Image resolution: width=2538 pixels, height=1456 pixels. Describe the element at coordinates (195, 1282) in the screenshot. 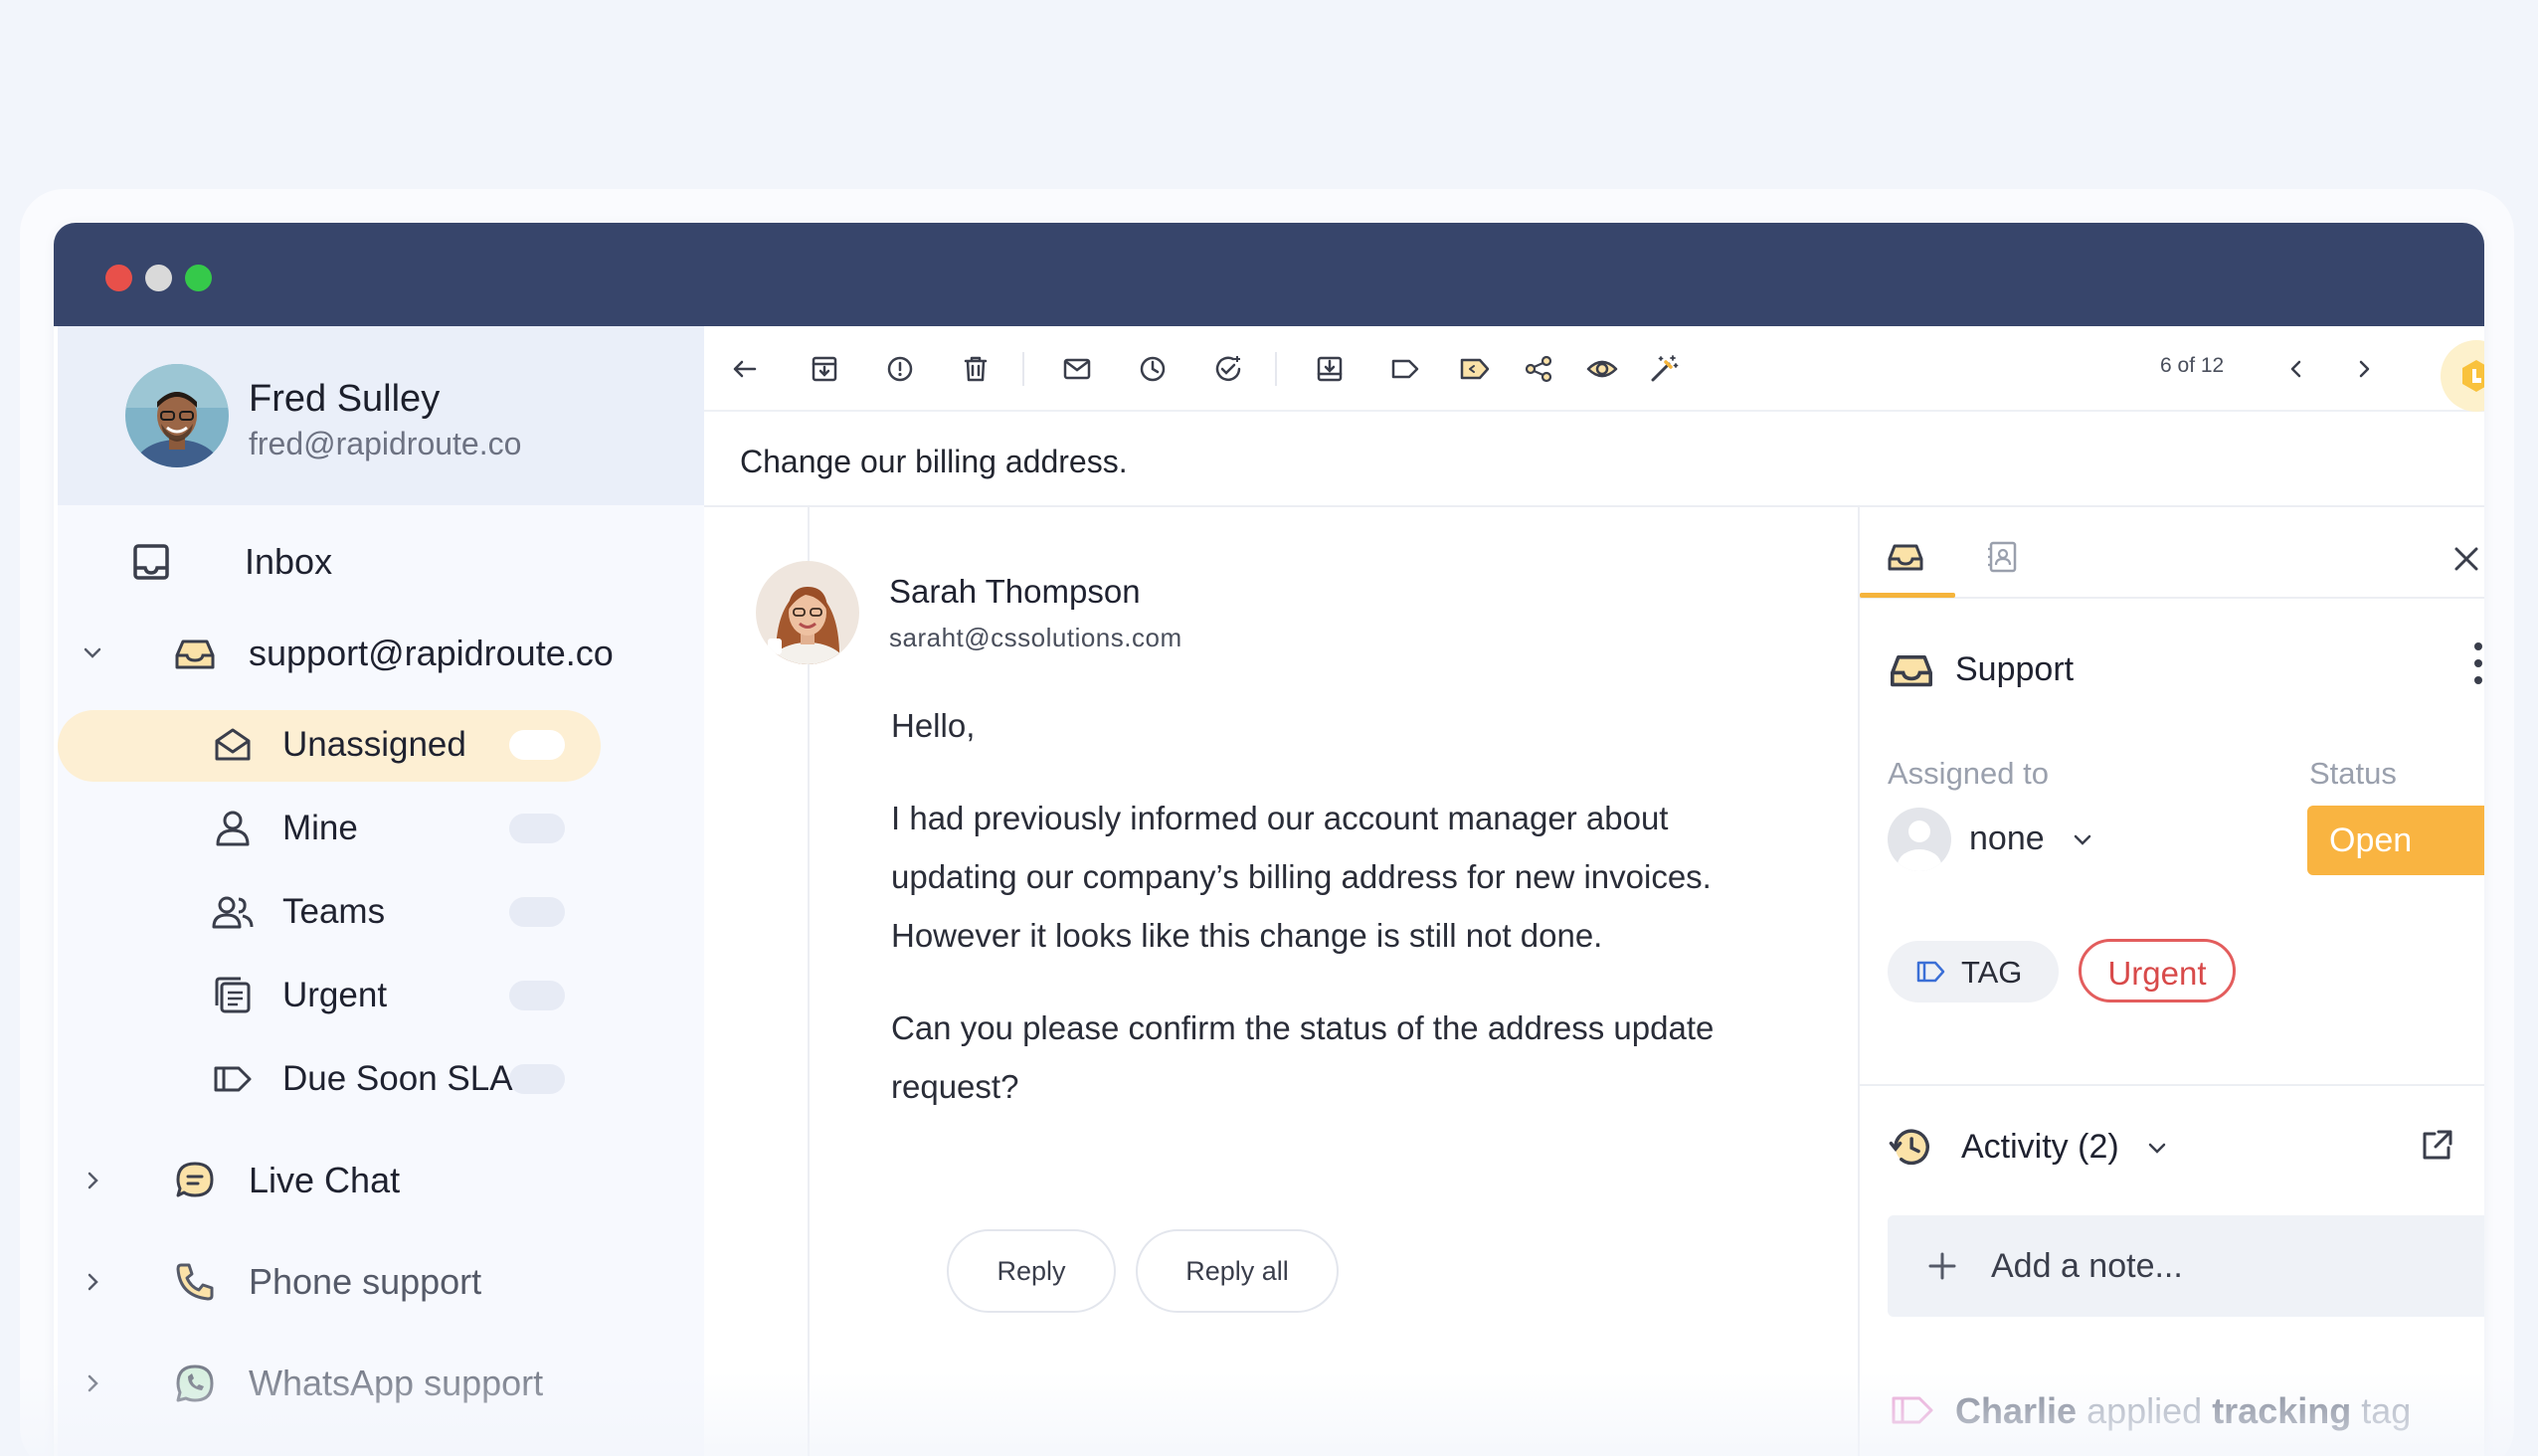

I see `phone-icon` at that location.